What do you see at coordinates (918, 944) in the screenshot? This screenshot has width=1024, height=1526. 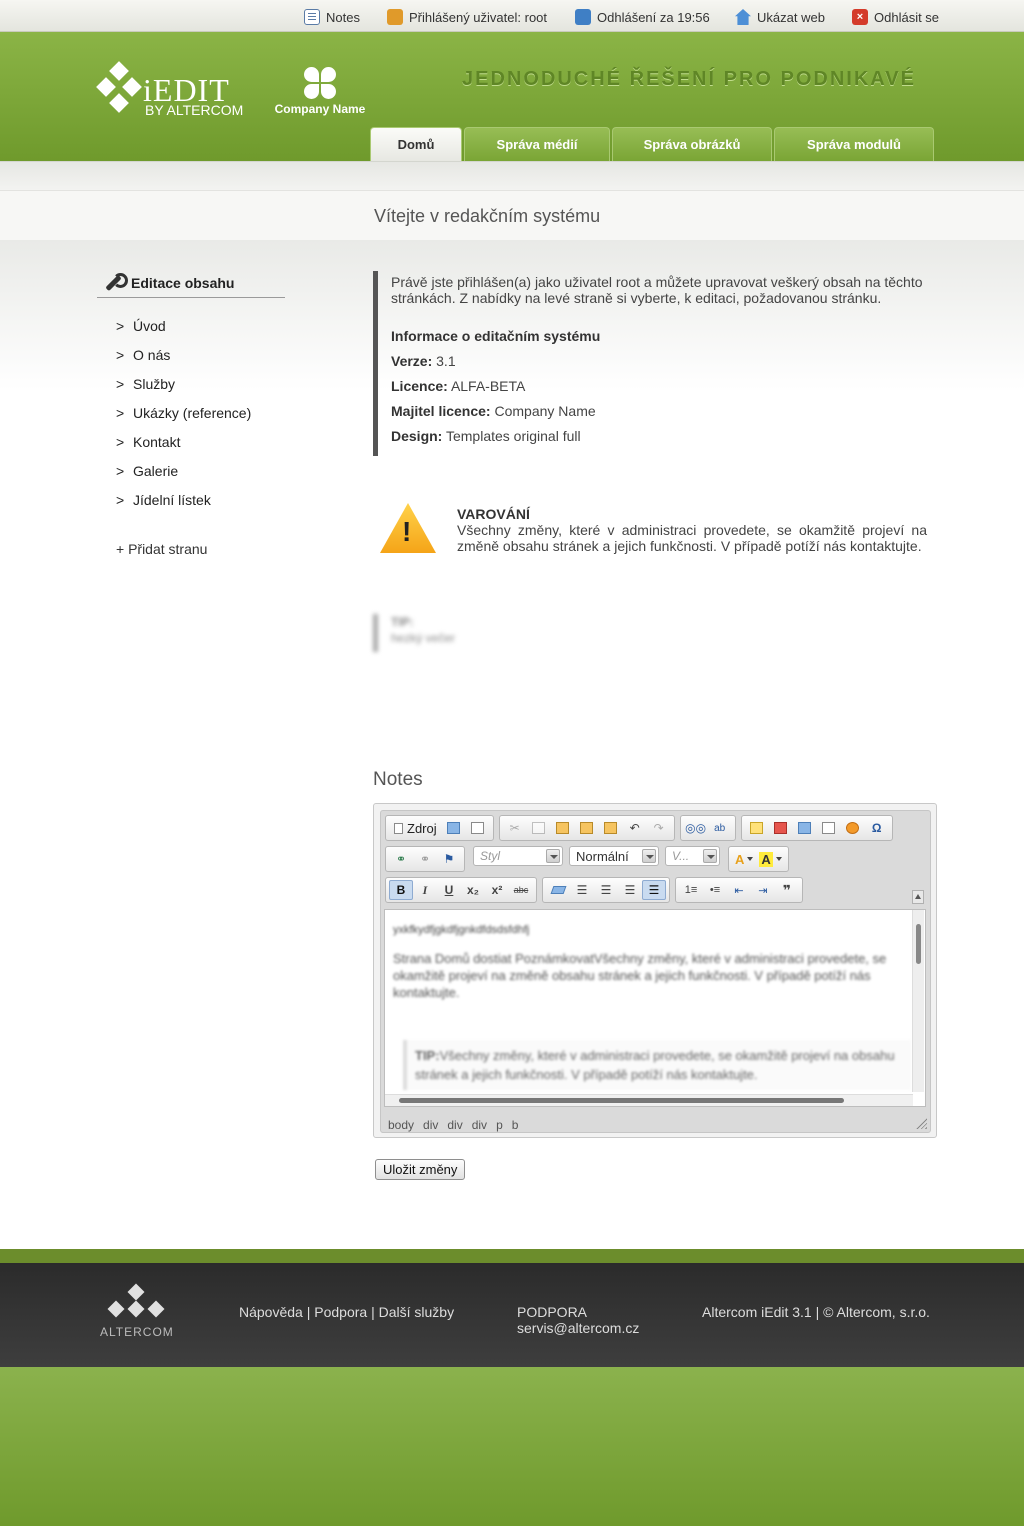 I see `vertical-scroll-thumb` at bounding box center [918, 944].